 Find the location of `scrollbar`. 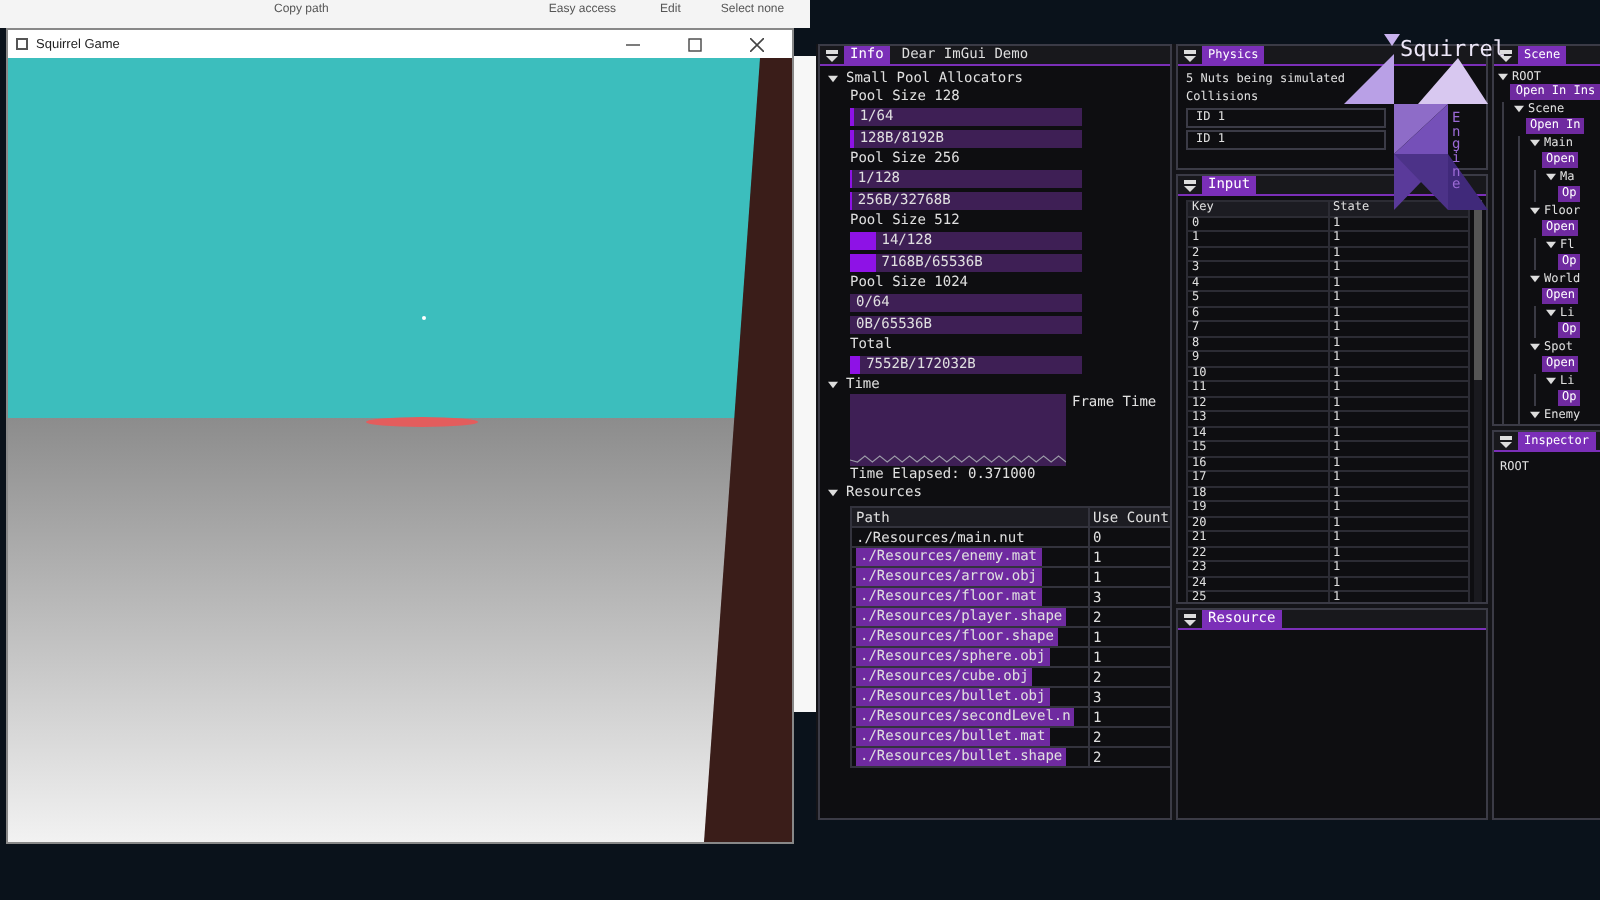

scrollbar is located at coordinates (1478, 401).